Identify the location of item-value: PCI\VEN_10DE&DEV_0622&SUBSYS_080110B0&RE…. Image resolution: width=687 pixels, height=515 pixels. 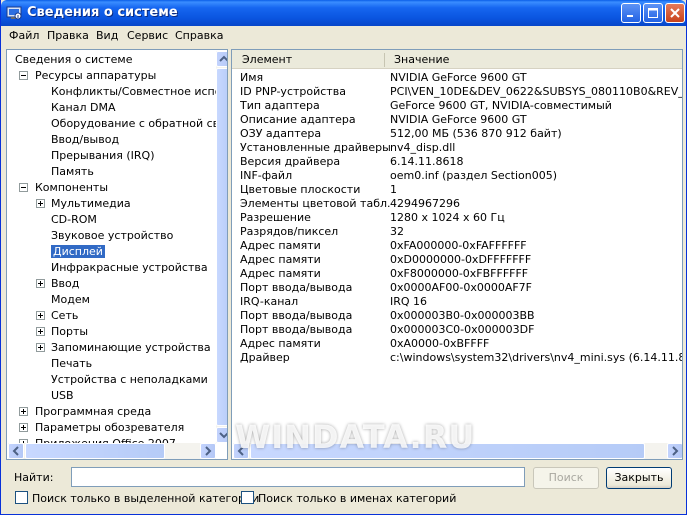
(536, 91).